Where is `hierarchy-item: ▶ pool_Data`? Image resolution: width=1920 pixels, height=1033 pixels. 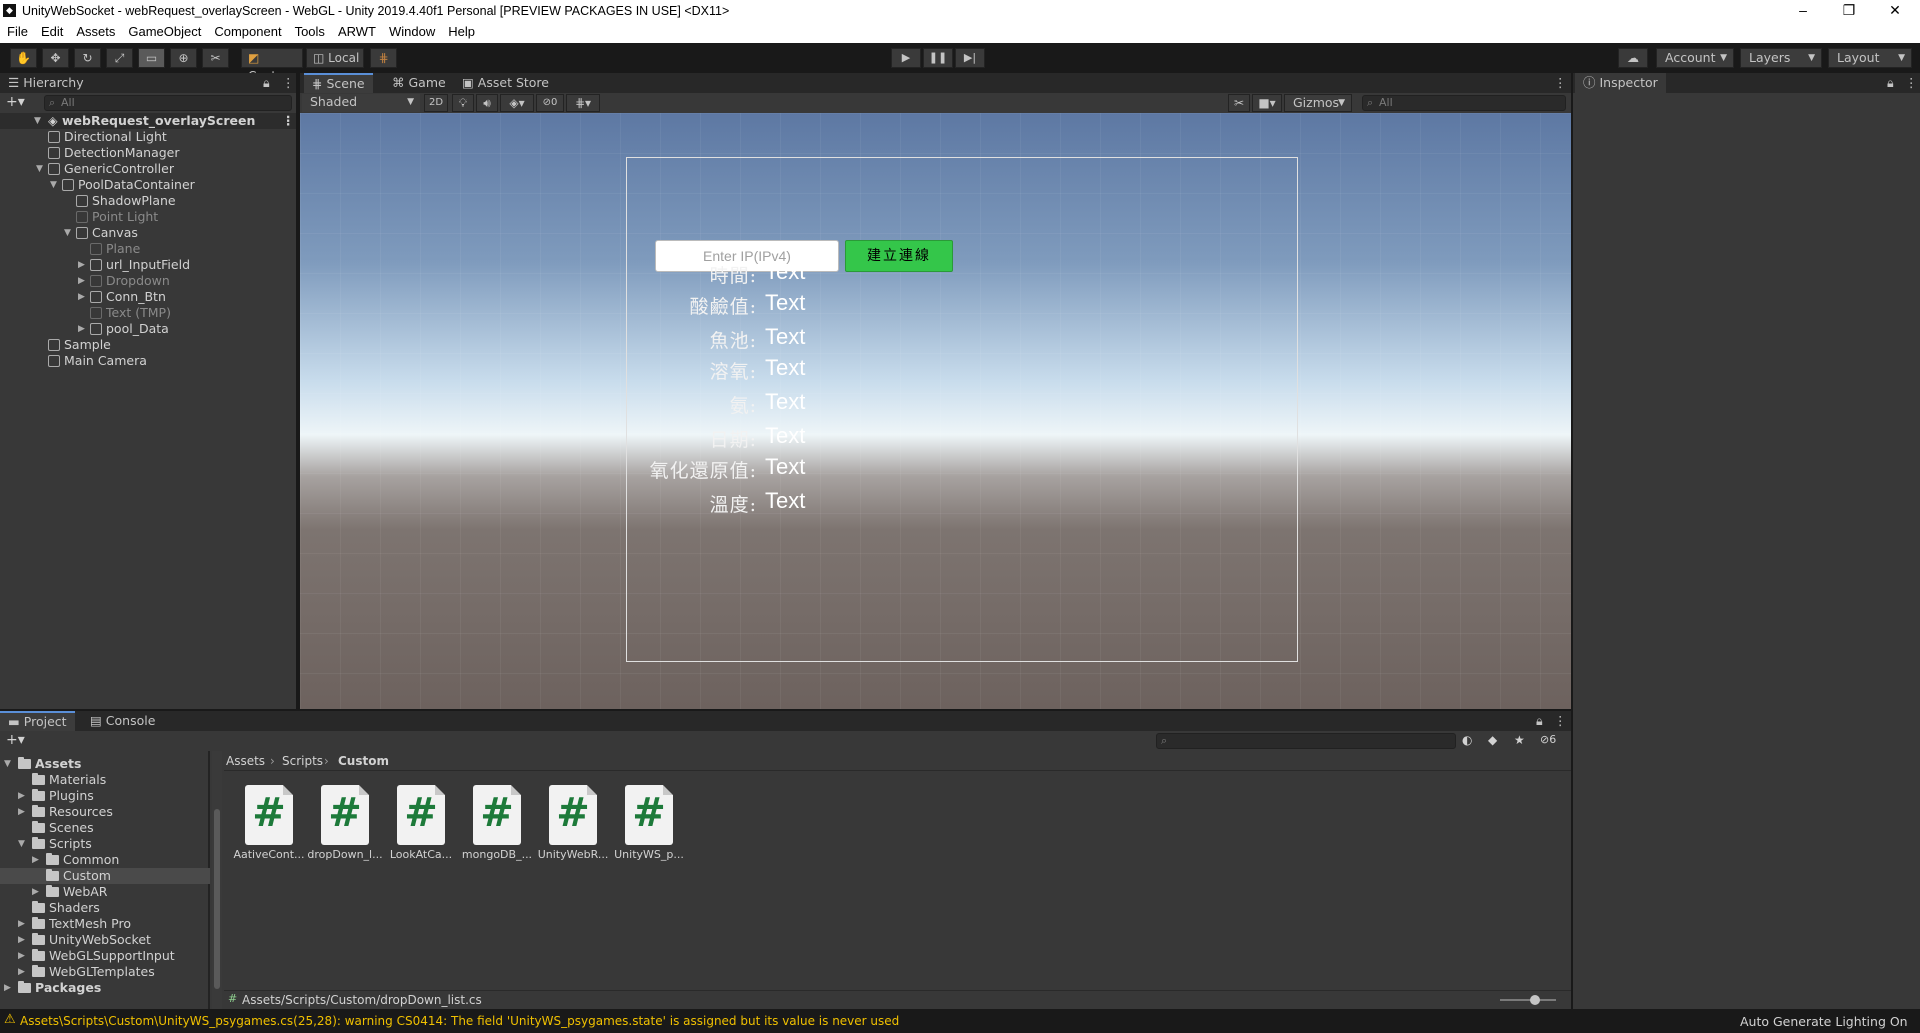 hierarchy-item: ▶ pool_Data is located at coordinates (84, 329).